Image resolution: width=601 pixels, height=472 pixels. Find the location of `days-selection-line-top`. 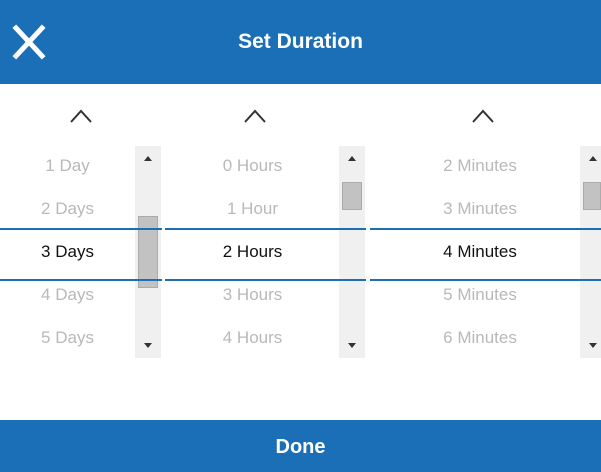

days-selection-line-top is located at coordinates (81, 229).